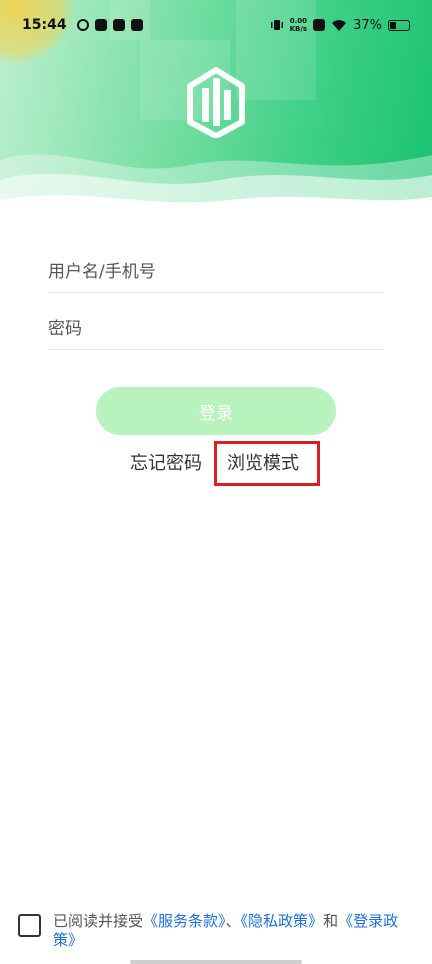 Image resolution: width=432 pixels, height=964 pixels. Describe the element at coordinates (184, 921) in the screenshot. I see `terms-of-service-link: 《服务条款》` at that location.